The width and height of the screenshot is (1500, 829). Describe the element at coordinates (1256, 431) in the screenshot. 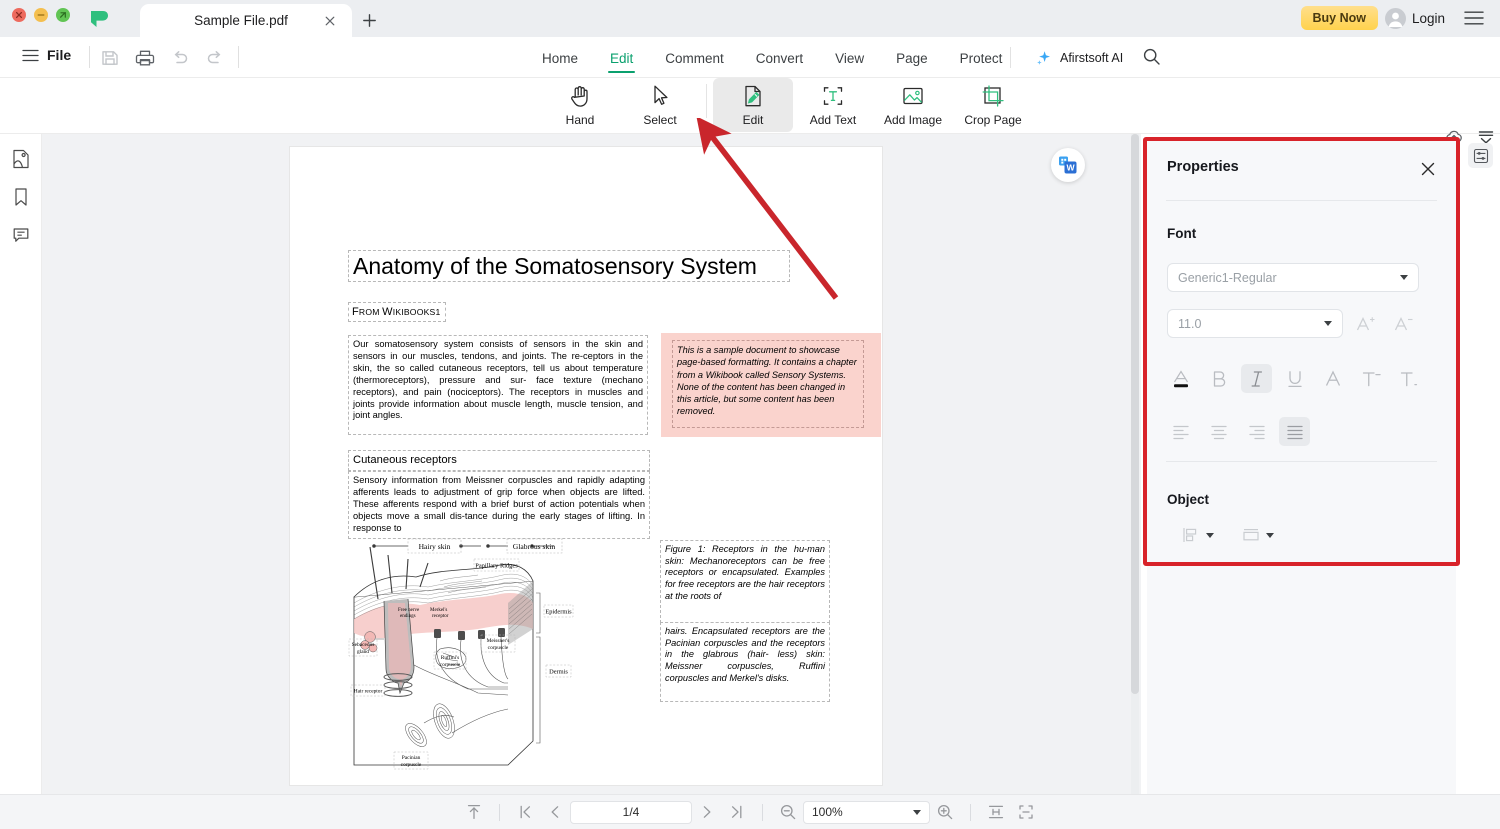

I see `align-right-button` at that location.